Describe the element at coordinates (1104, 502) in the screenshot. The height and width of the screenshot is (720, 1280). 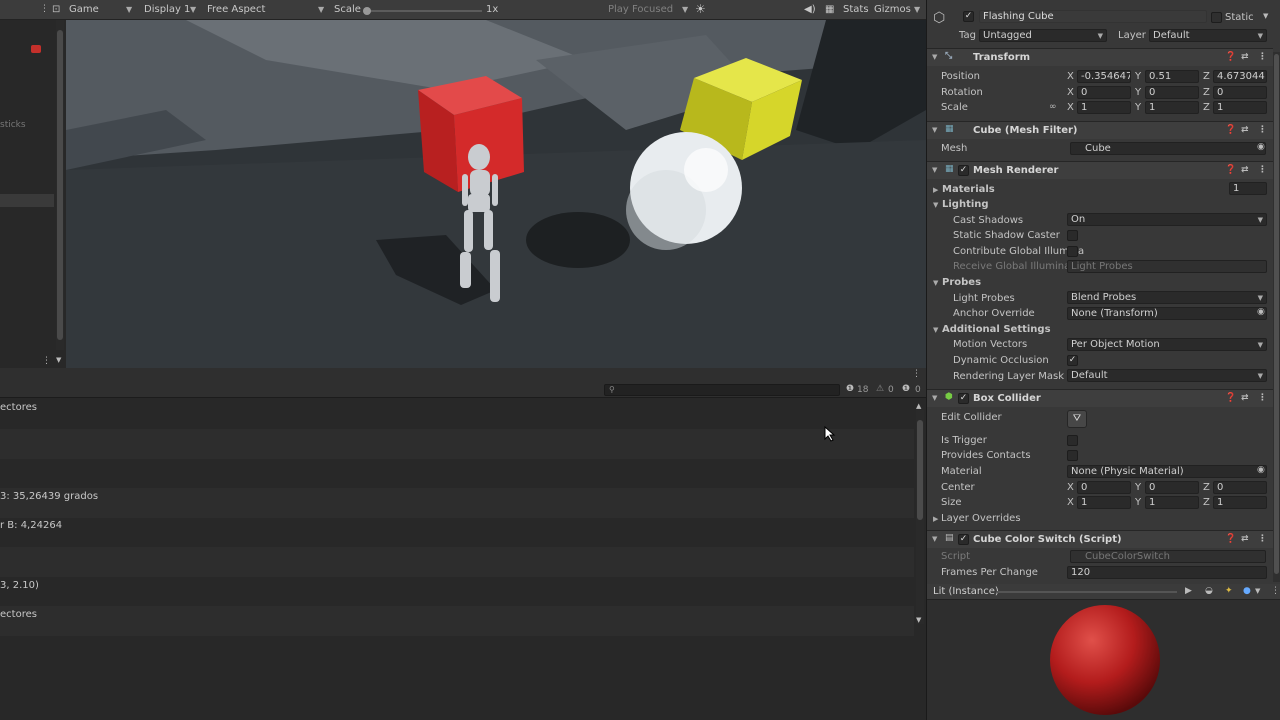
I see `size-x-field: 1` at that location.